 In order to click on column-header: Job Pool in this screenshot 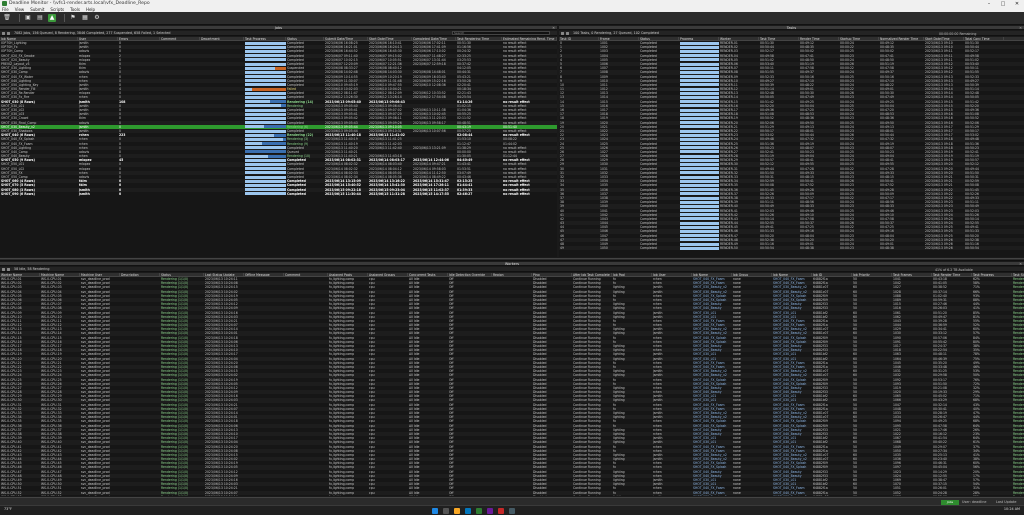, I will do `click(632, 274)`.